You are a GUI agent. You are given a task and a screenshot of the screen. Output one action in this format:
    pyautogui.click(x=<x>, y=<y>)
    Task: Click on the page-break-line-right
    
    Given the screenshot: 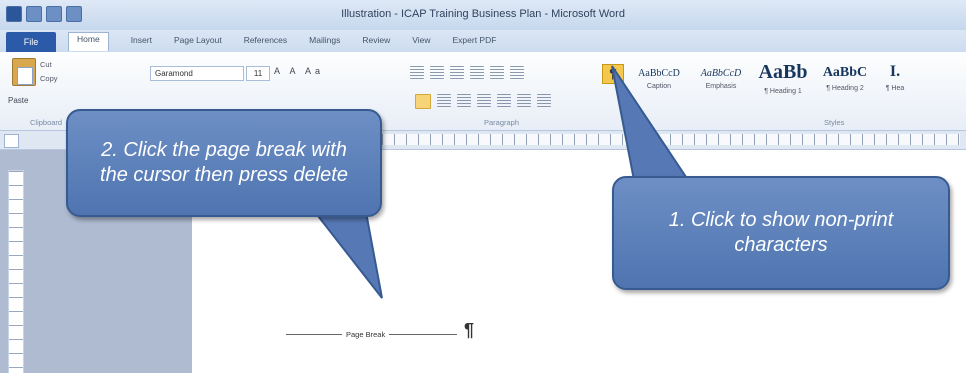 What is the action you would take?
    pyautogui.click(x=423, y=334)
    